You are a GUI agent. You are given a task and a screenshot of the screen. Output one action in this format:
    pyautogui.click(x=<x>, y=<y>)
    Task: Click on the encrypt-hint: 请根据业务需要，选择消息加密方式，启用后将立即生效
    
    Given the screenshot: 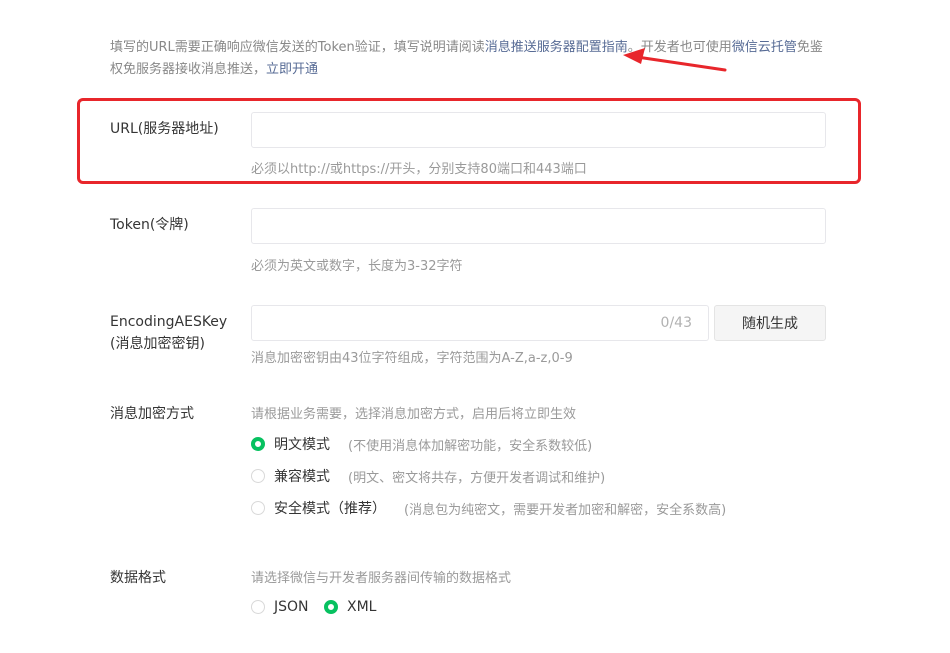 What is the action you would take?
    pyautogui.click(x=414, y=414)
    